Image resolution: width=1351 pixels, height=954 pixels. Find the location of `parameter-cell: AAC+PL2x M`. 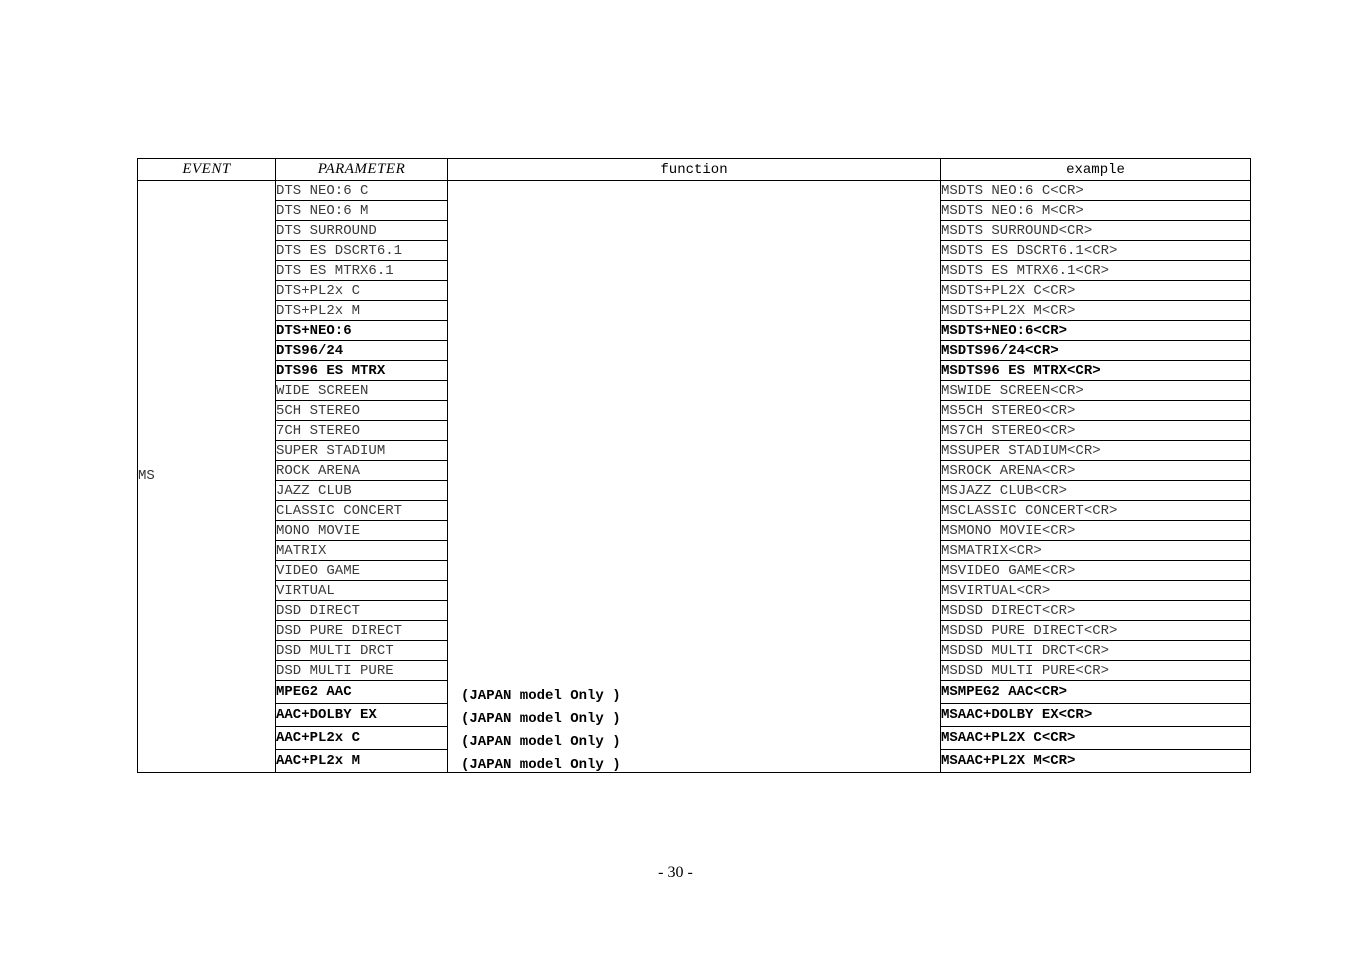

parameter-cell: AAC+PL2x M is located at coordinates (361, 761).